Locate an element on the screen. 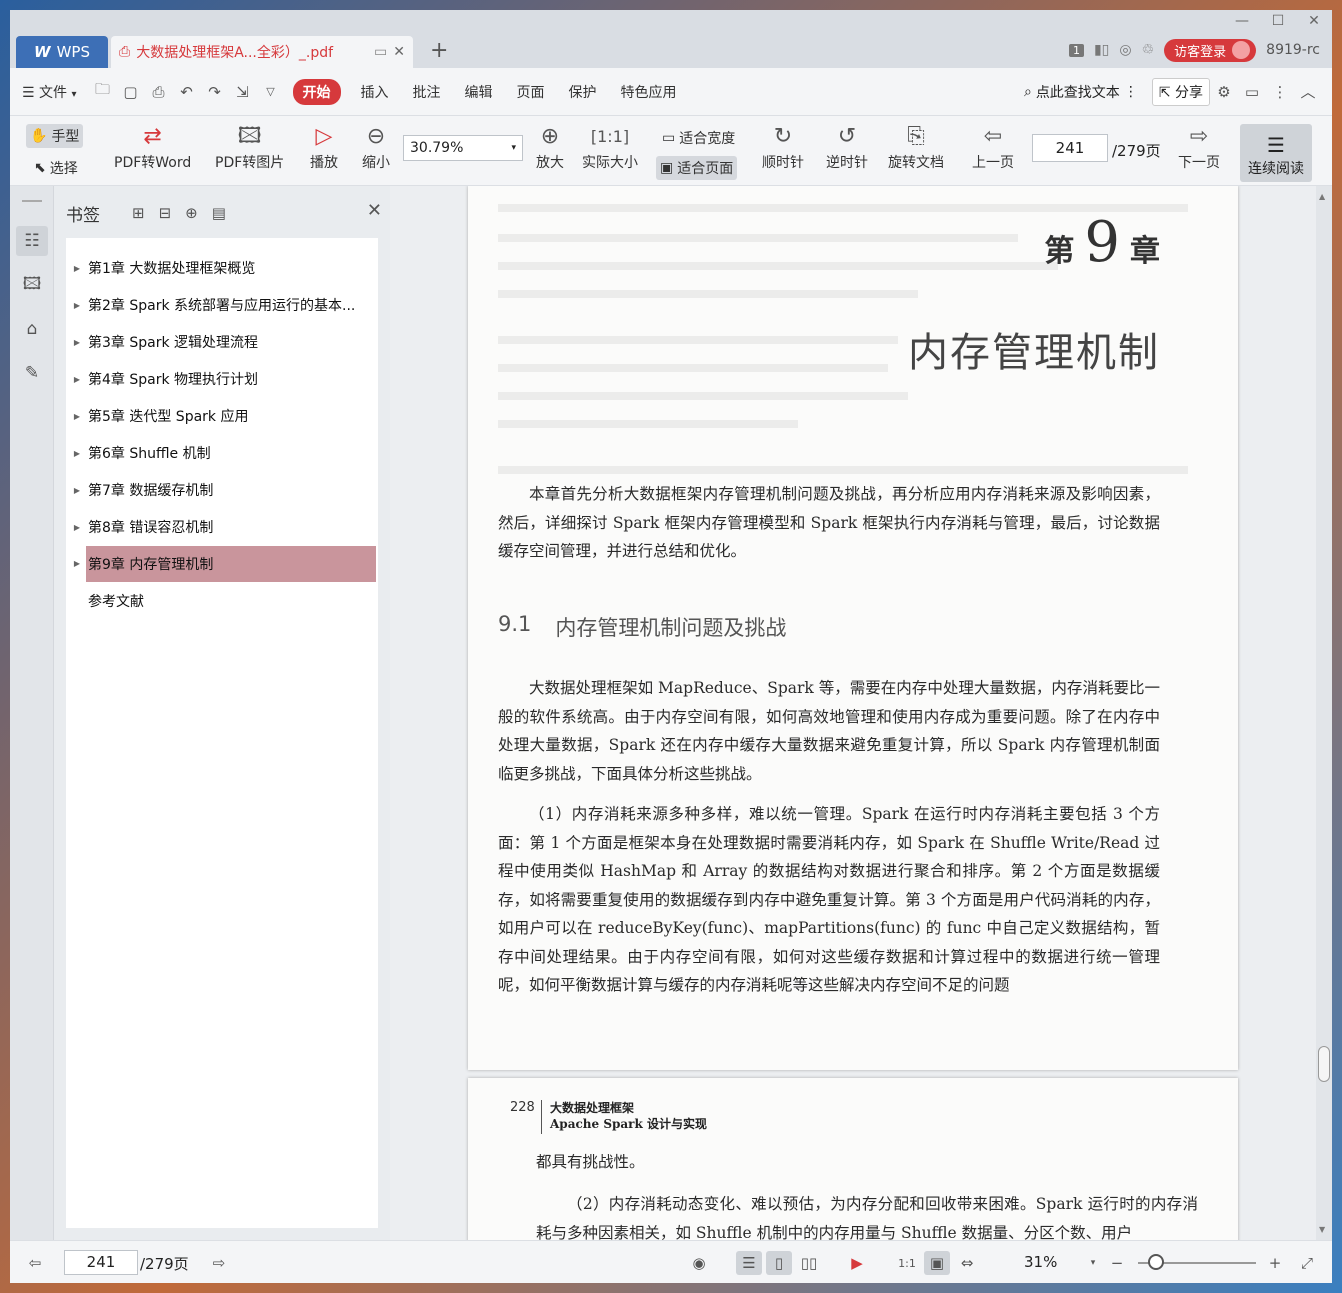 The width and height of the screenshot is (1342, 1293). page-count-badge: 1 is located at coordinates (1076, 50).